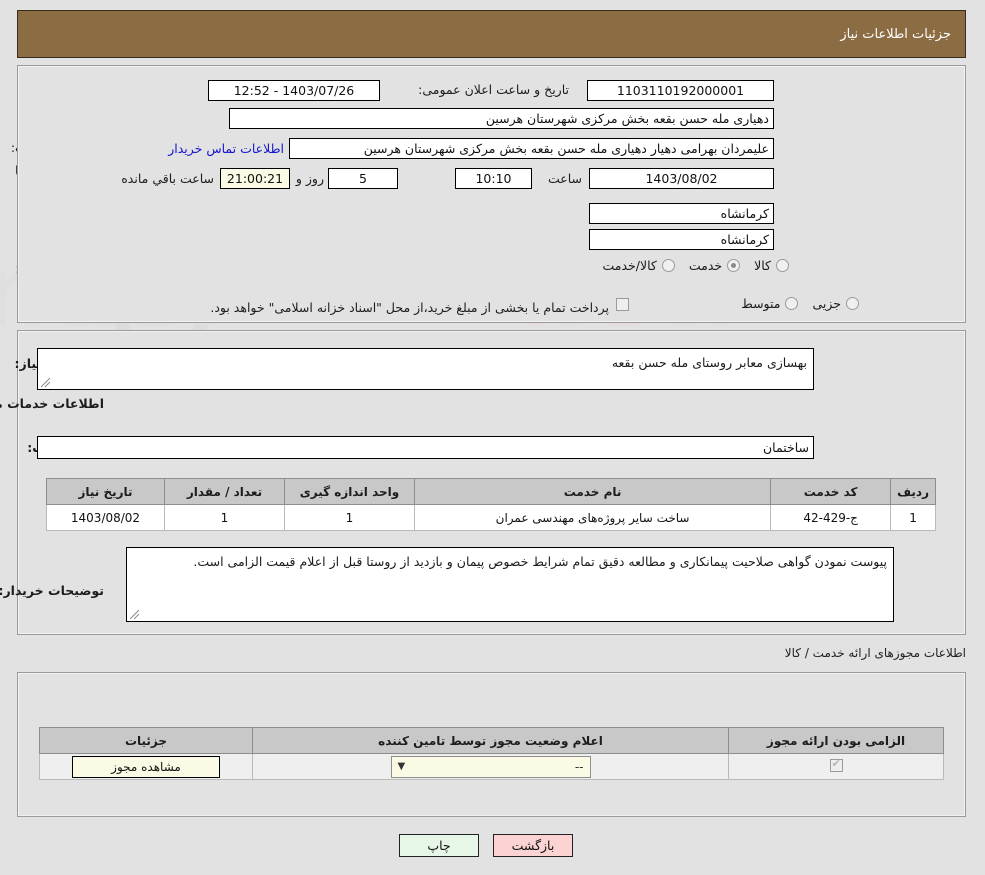  I want to click on province-field: کرمانشاه, so click(682, 213).